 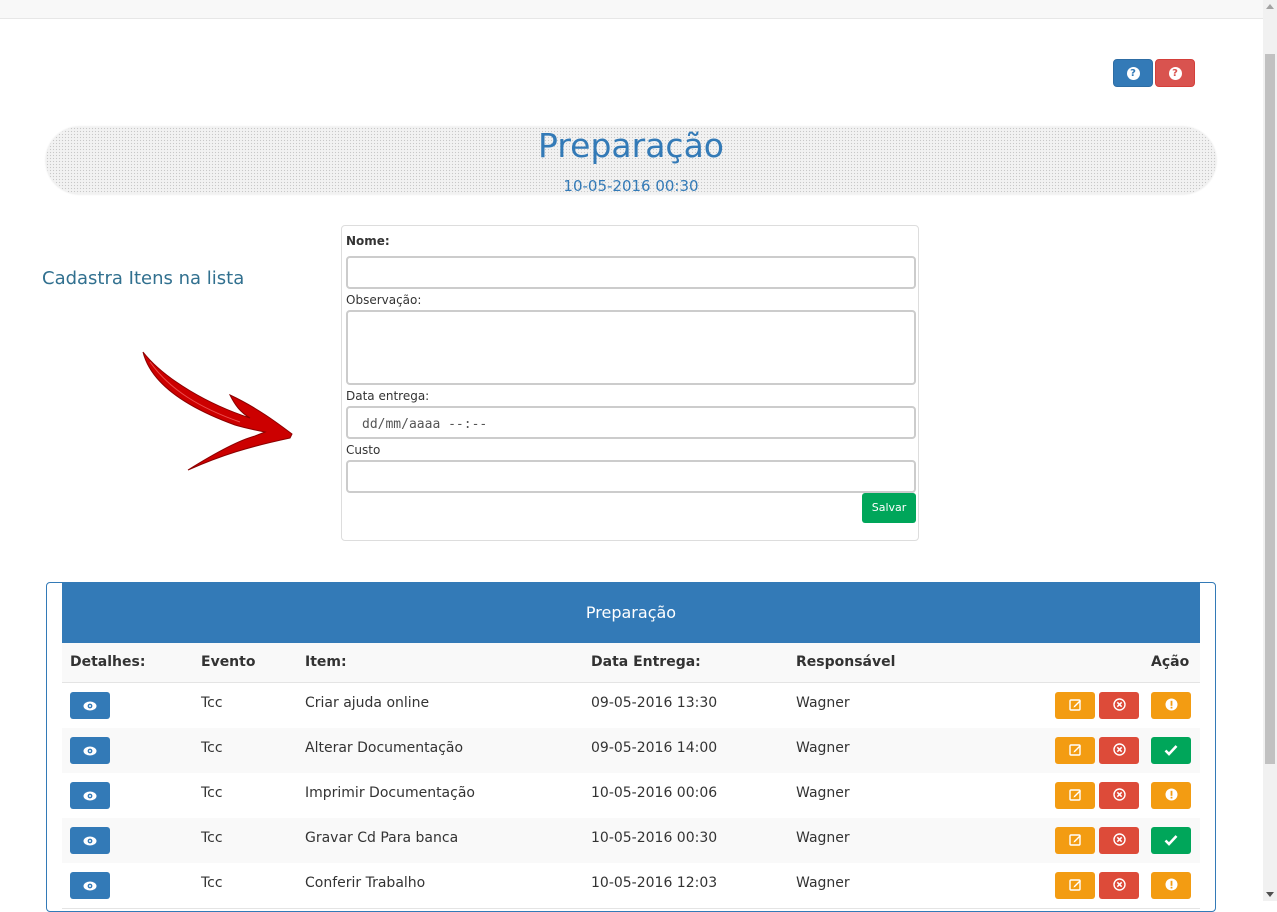 What do you see at coordinates (108, 662) in the screenshot?
I see `col-detalhes: Detalhes:` at bounding box center [108, 662].